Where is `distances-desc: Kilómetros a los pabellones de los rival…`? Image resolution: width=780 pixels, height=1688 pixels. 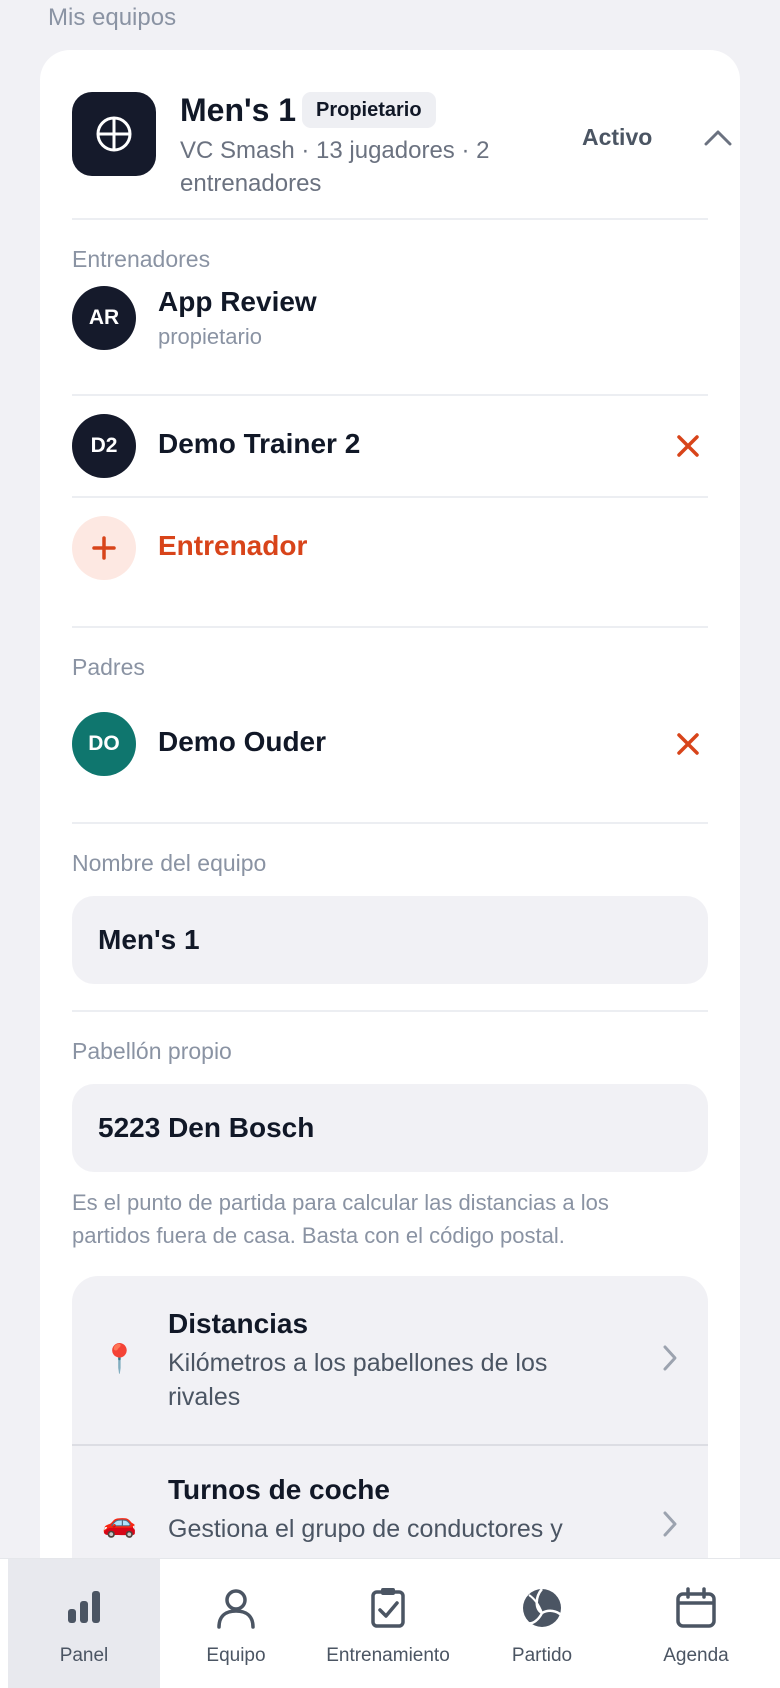 distances-desc: Kilómetros a los pabellones de los rival… is located at coordinates (383, 1380).